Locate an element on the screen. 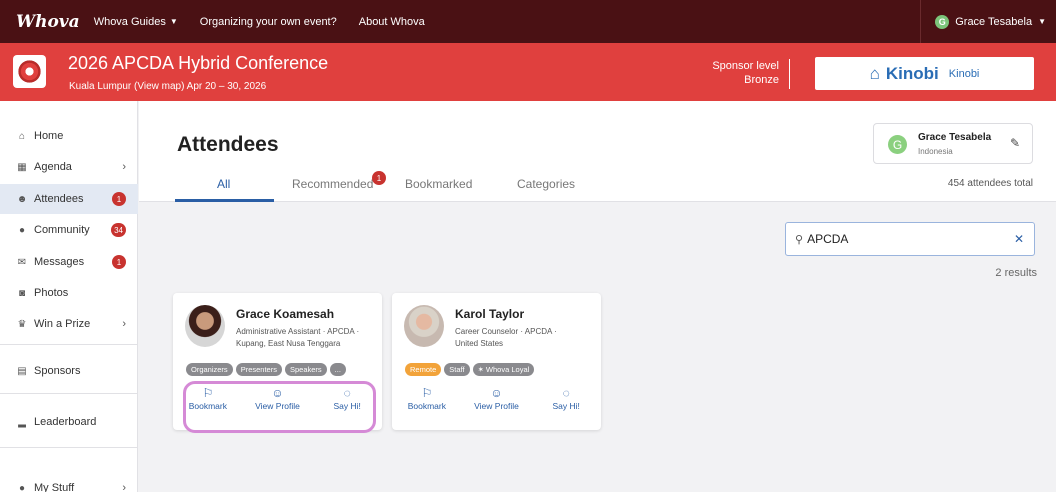 The image size is (1056, 492). search-icon: ⚲ is located at coordinates (799, 239).